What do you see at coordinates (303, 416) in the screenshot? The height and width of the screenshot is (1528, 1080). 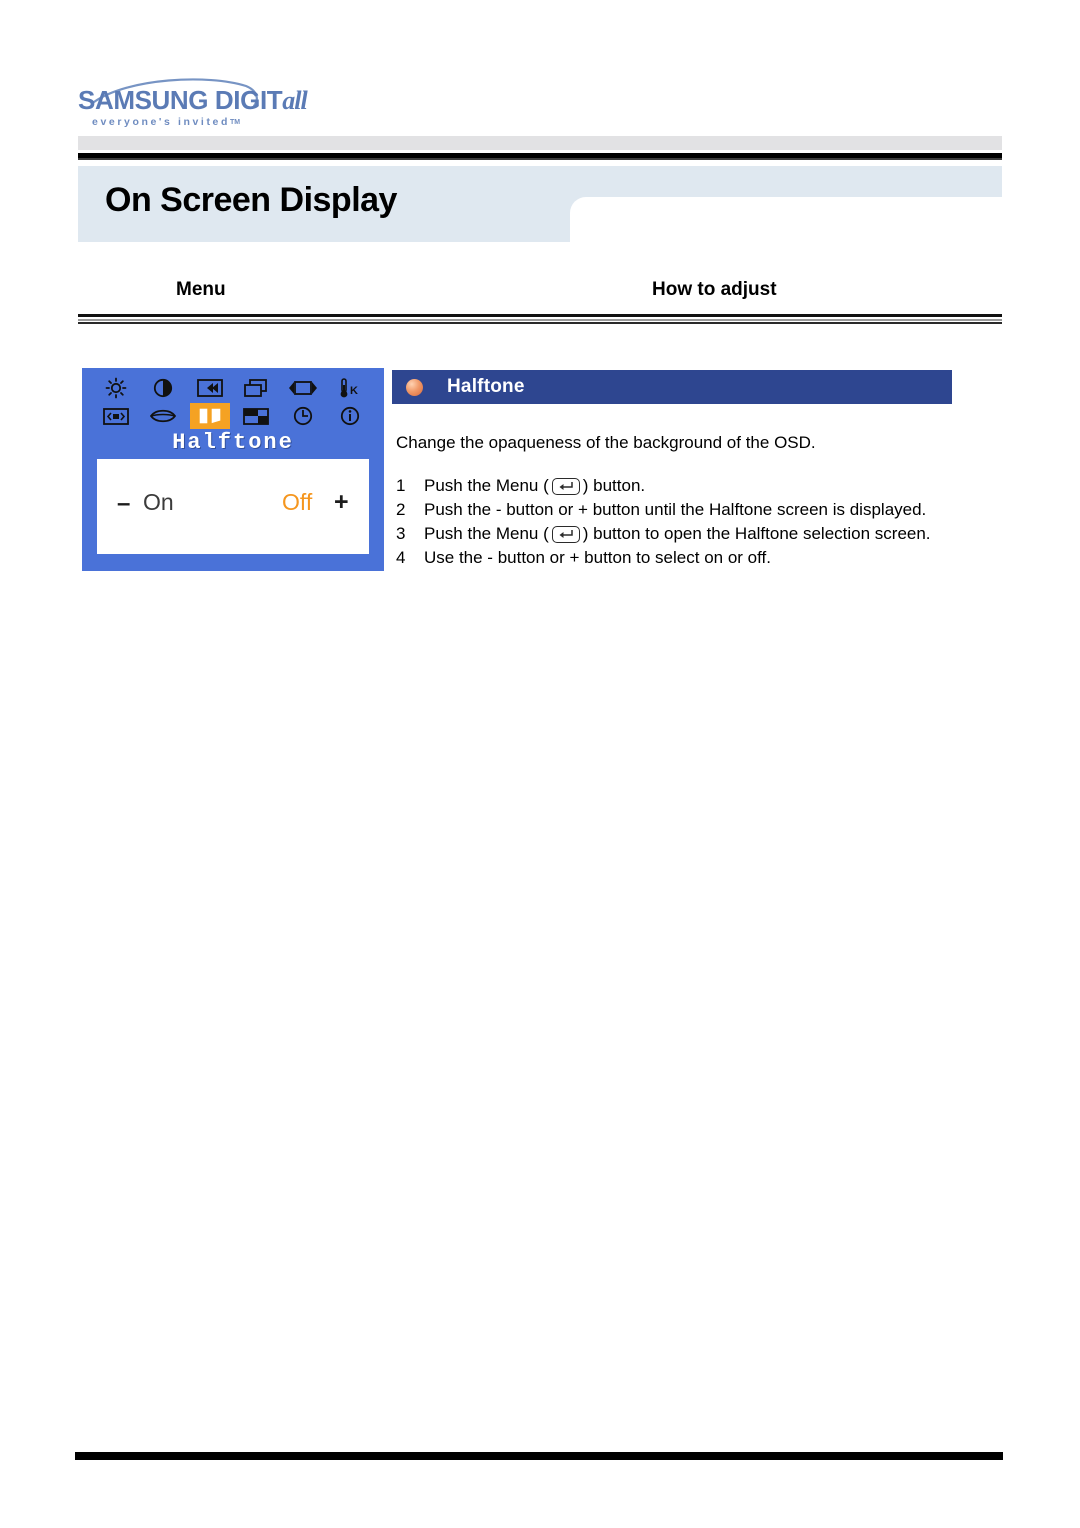 I see `display-time-icon` at bounding box center [303, 416].